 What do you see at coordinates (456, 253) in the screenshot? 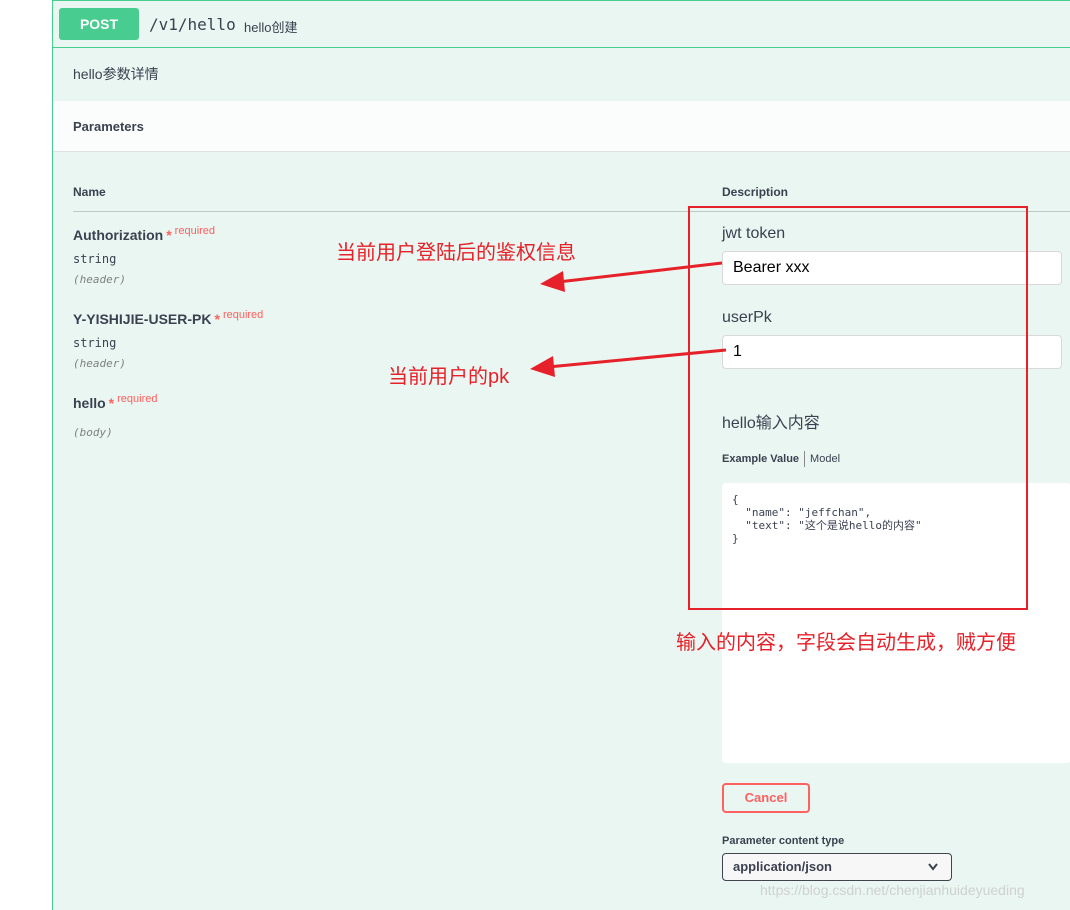
I see `annotation-auth: 当前用户登陆后的鉴权信息` at bounding box center [456, 253].